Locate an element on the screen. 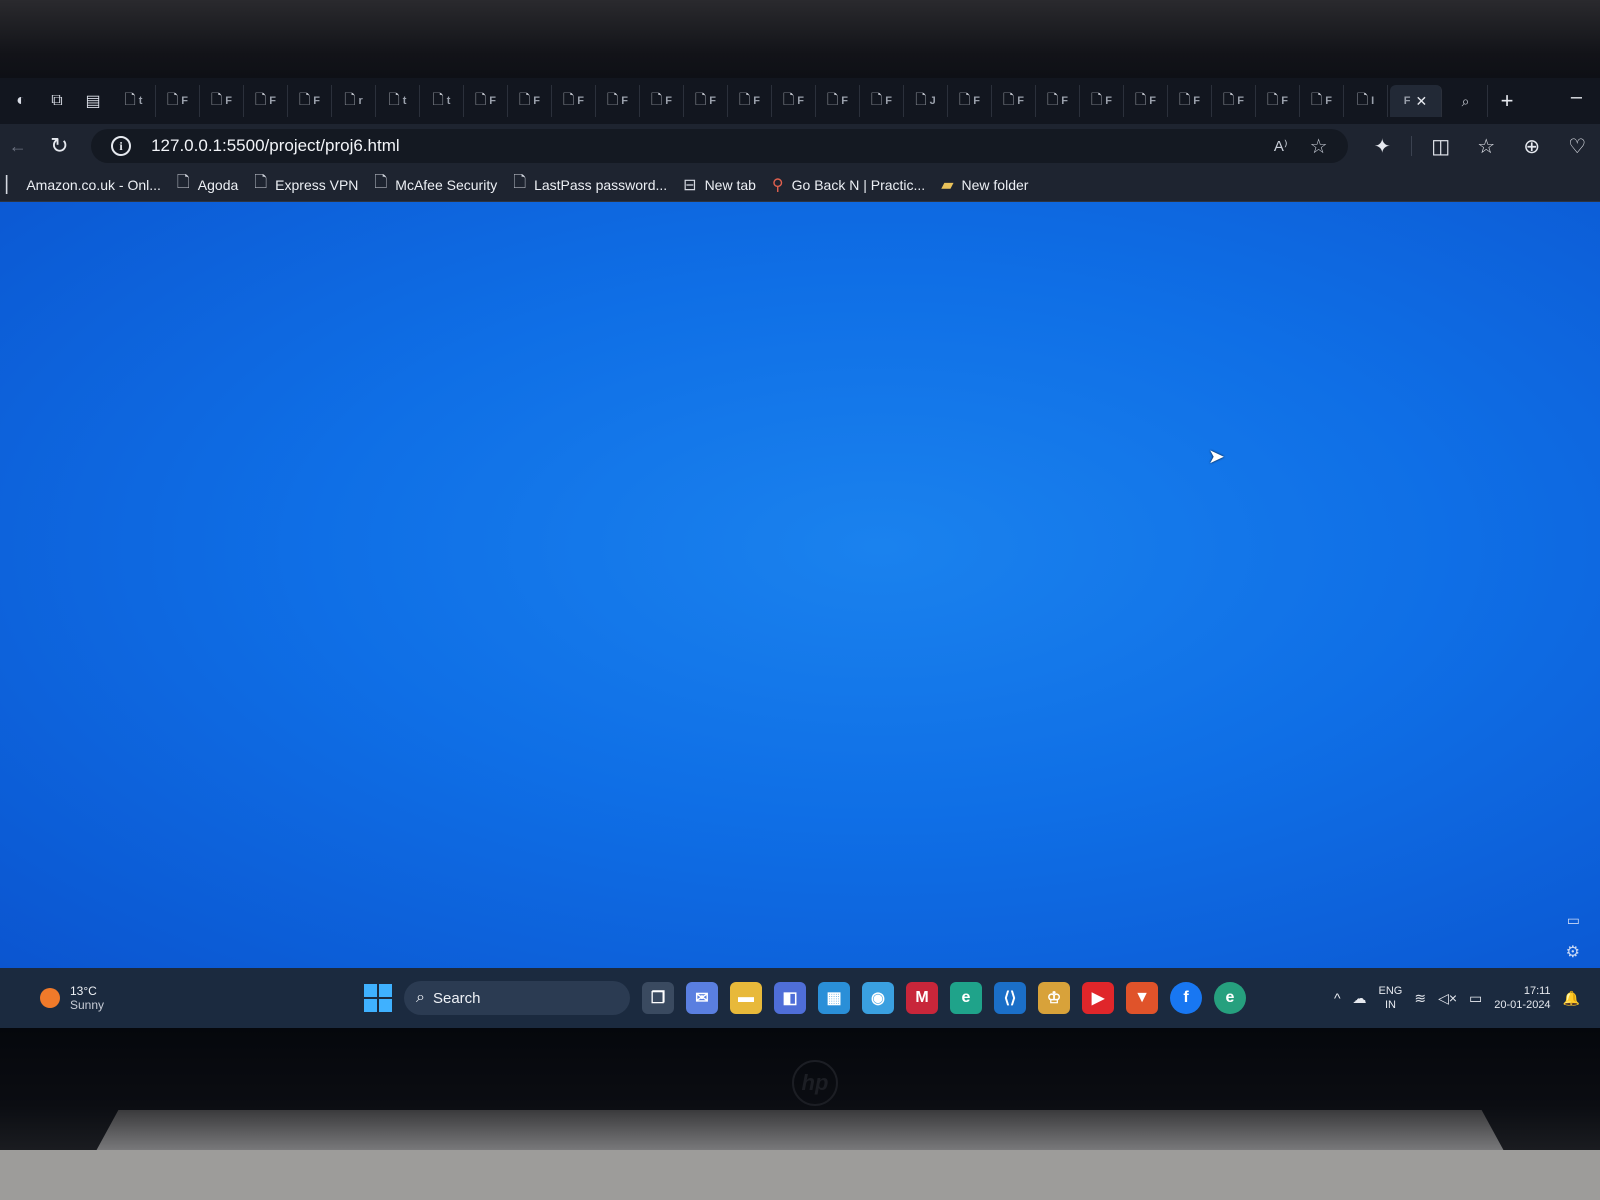 The image size is (1600, 1200). bookmark-item: 🗋 McAfee Security is located at coordinates (435, 184).